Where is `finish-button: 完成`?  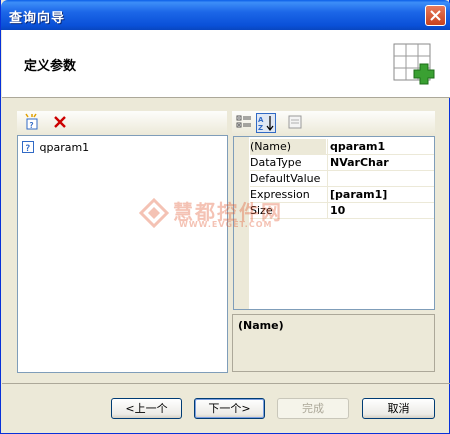
finish-button: 完成 is located at coordinates (313, 408).